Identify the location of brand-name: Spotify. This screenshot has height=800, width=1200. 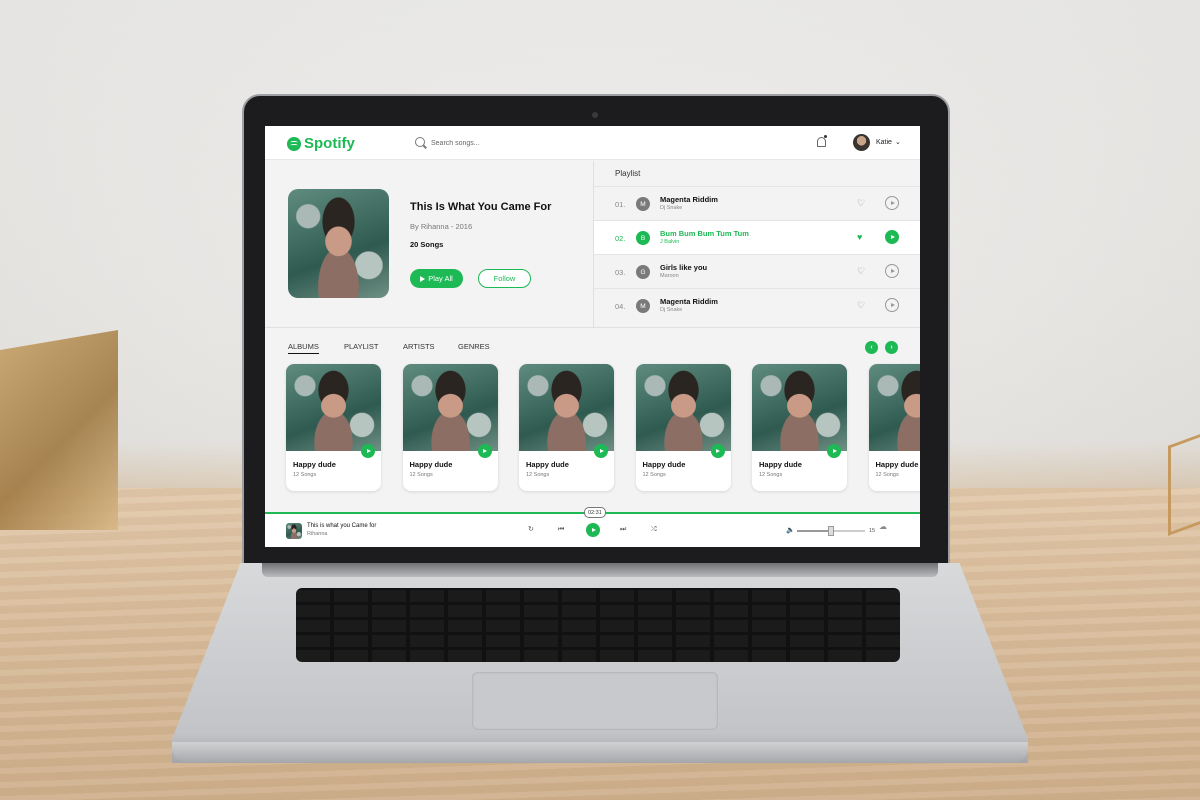
(329, 143).